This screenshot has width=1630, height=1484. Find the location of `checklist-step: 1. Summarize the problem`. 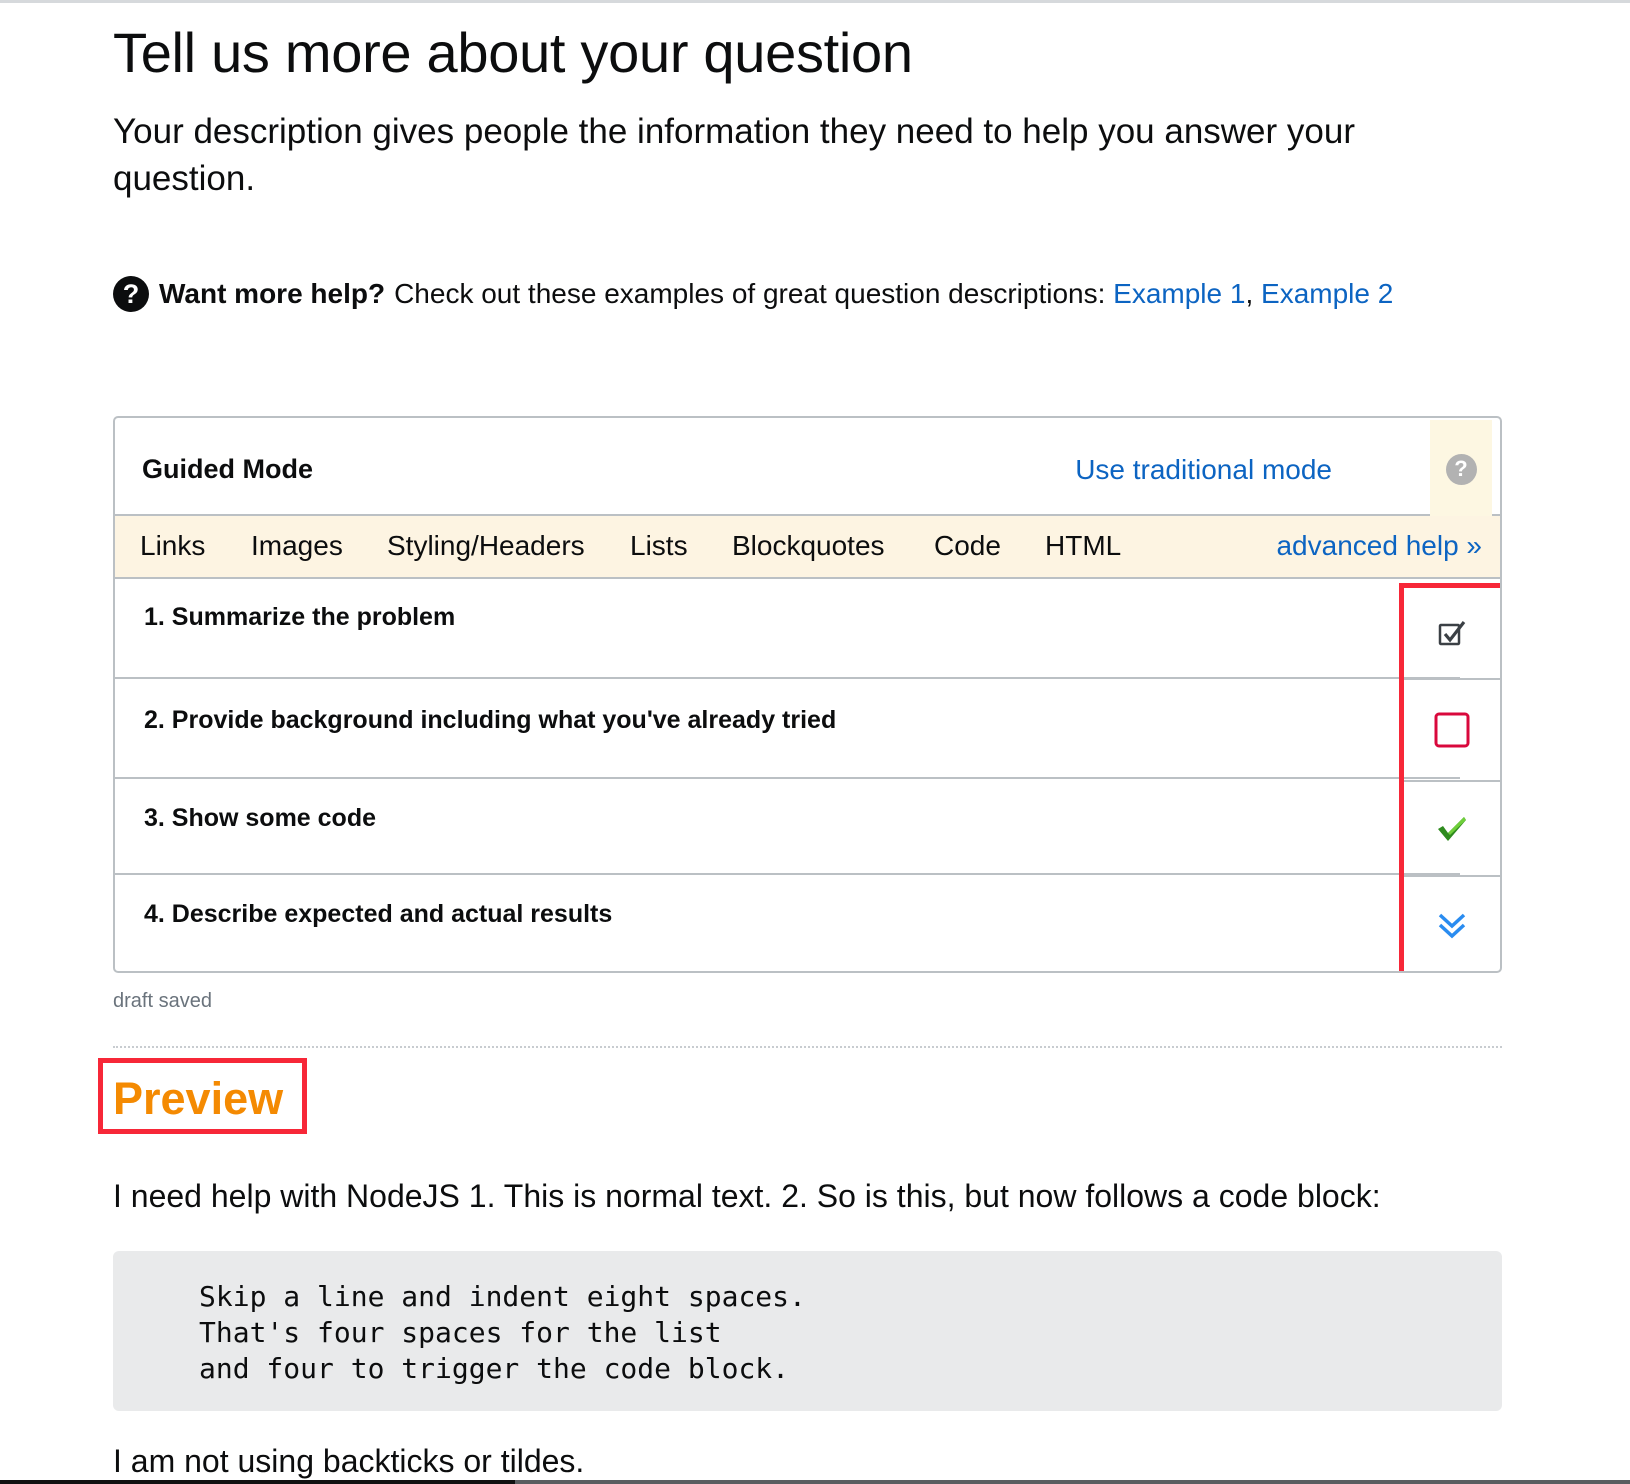

checklist-step: 1. Summarize the problem is located at coordinates (787, 629).